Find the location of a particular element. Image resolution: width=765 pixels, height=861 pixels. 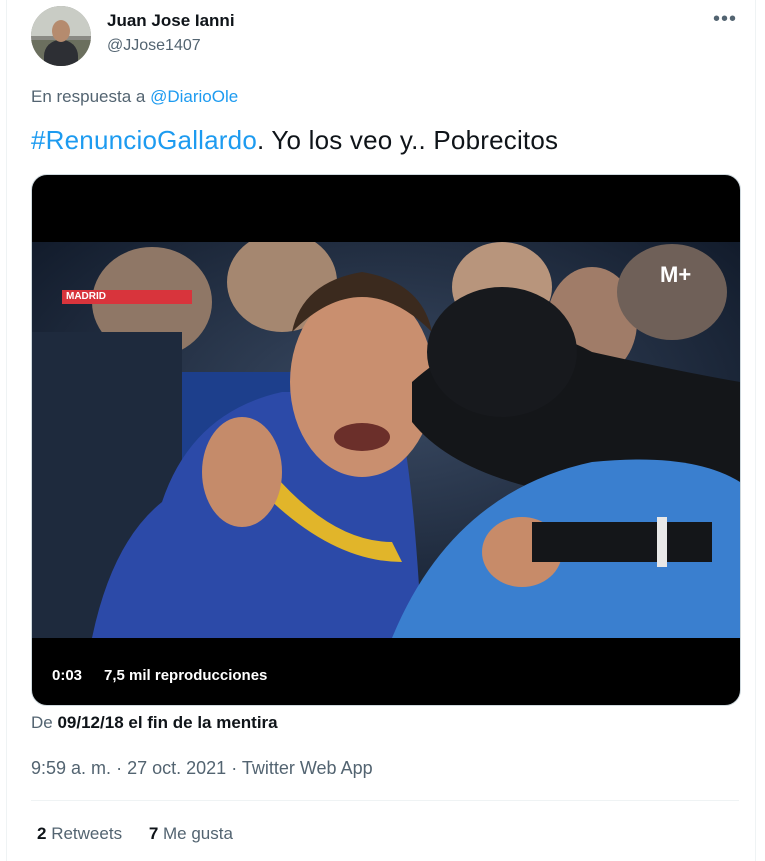

source-prefix: De is located at coordinates (42, 722).